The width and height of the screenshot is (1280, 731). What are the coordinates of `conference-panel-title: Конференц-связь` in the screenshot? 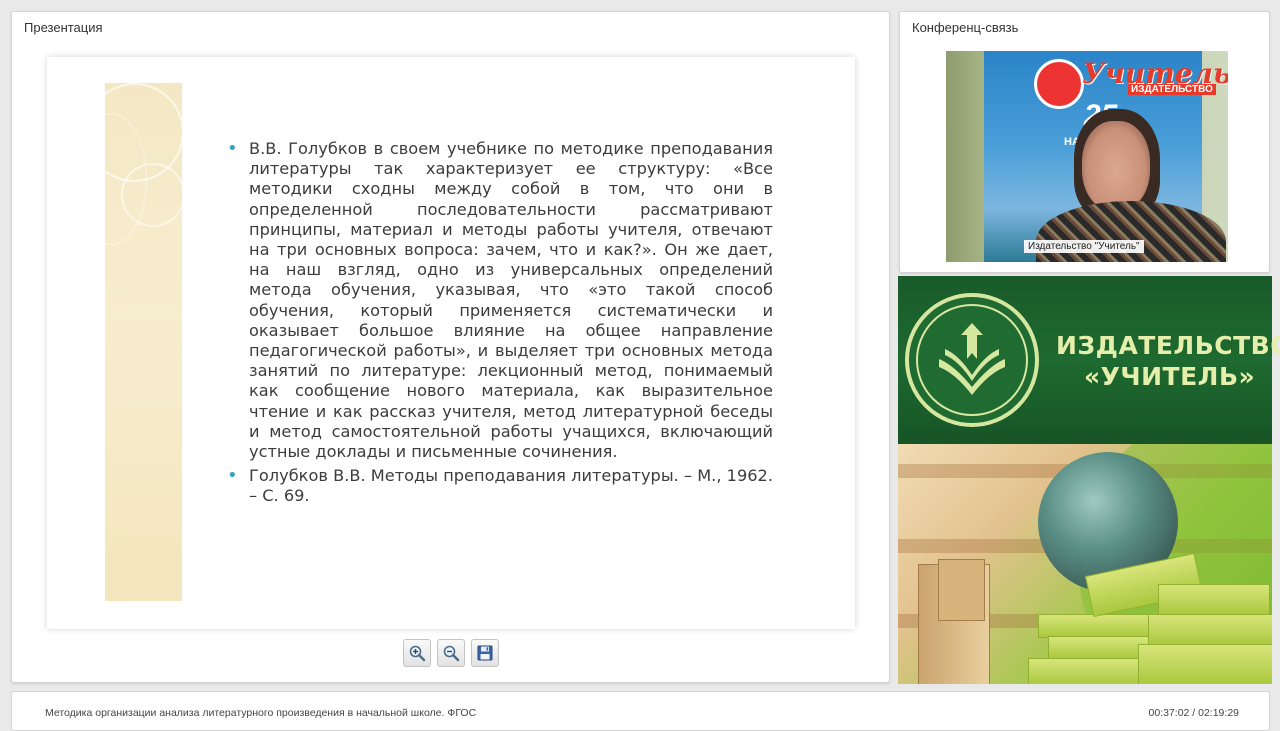 It's located at (965, 27).